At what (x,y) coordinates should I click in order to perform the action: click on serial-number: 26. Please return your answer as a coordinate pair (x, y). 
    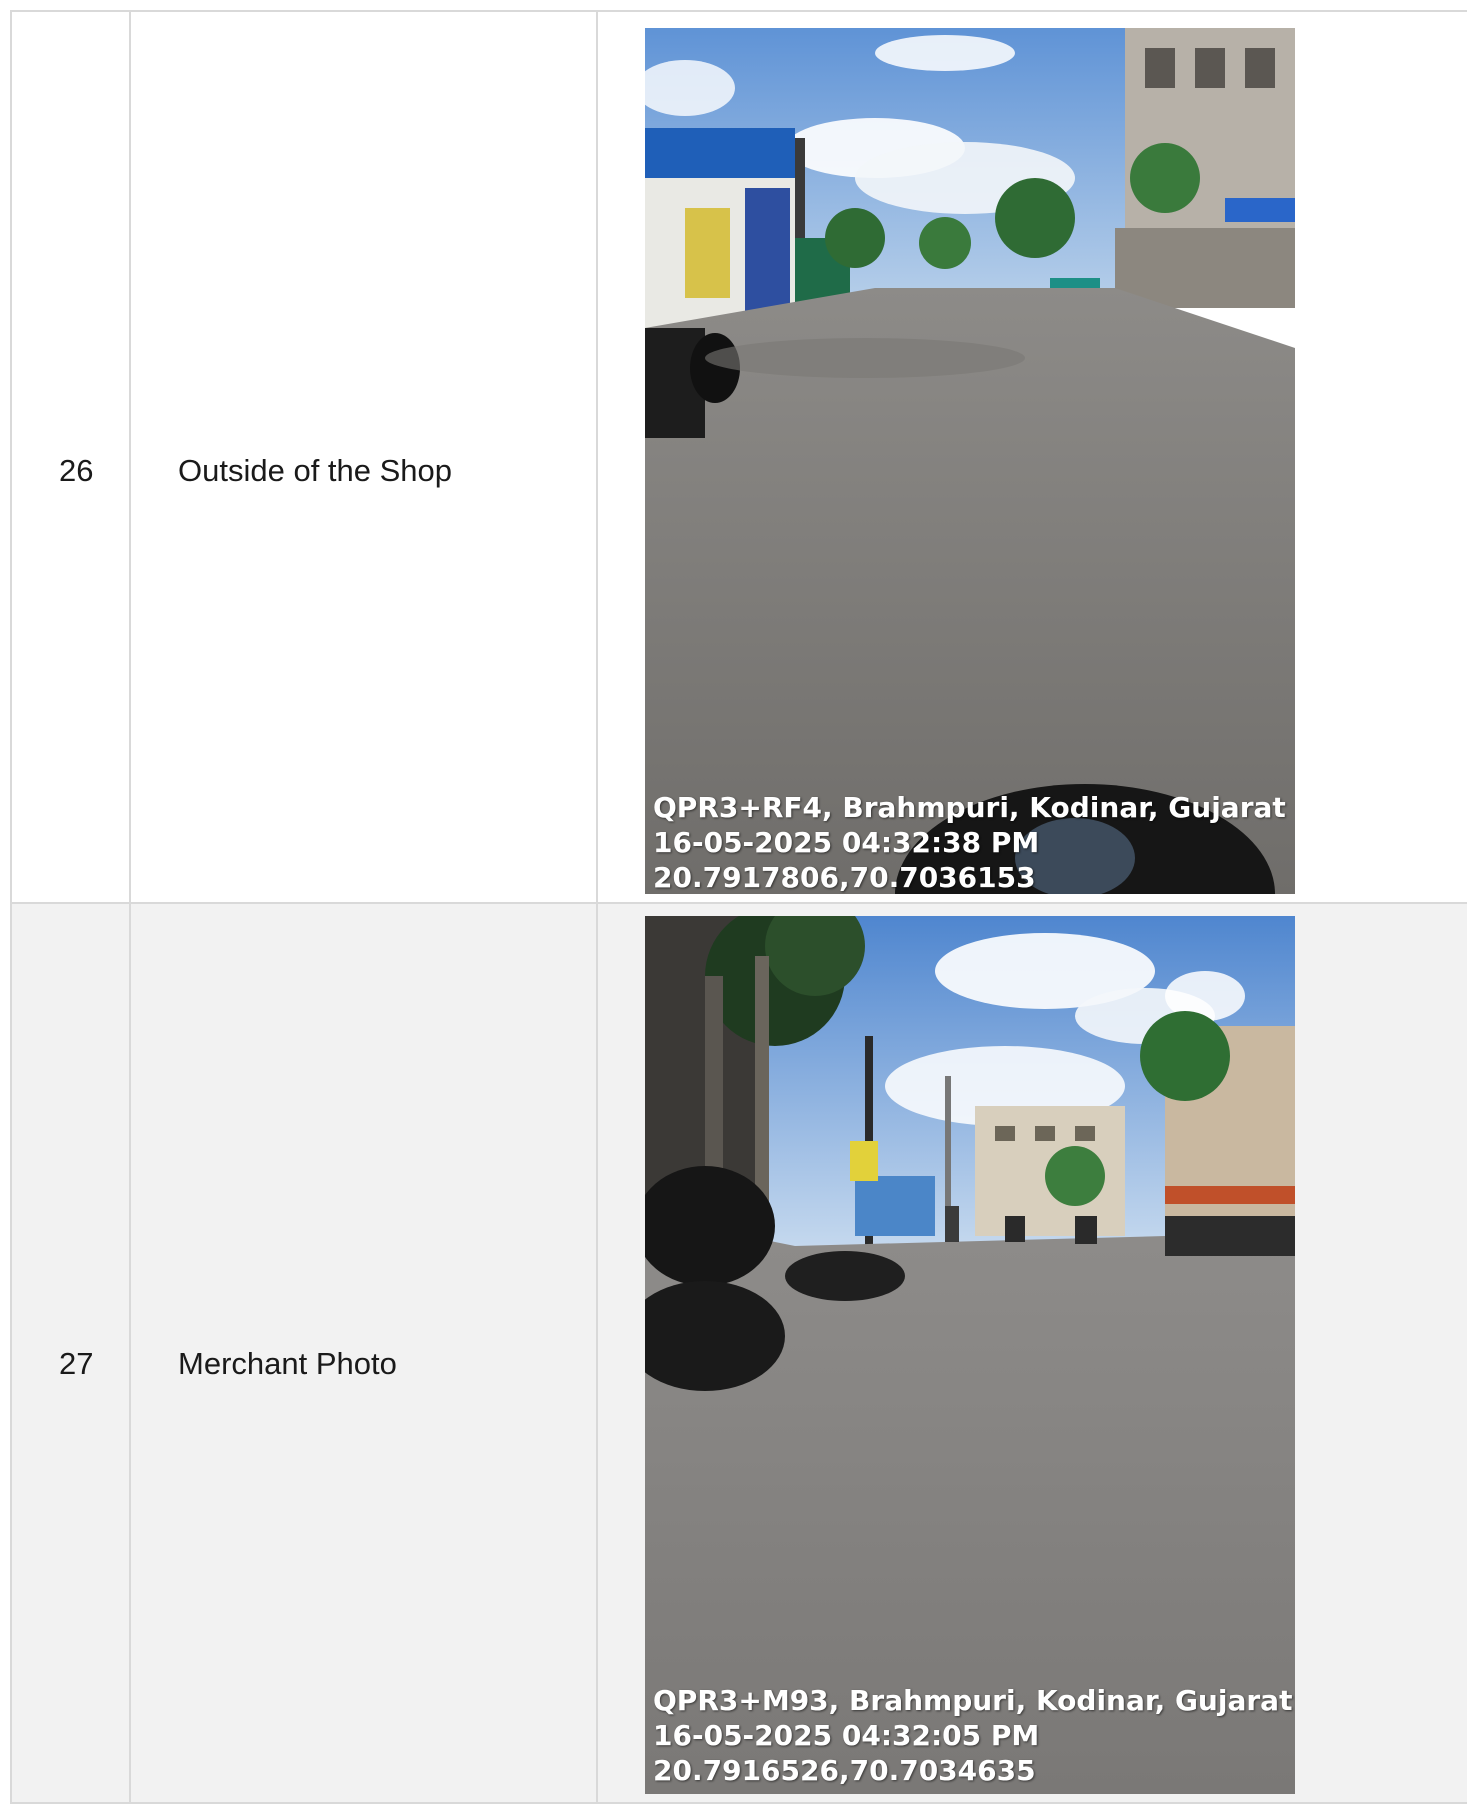
    Looking at the image, I should click on (76, 470).